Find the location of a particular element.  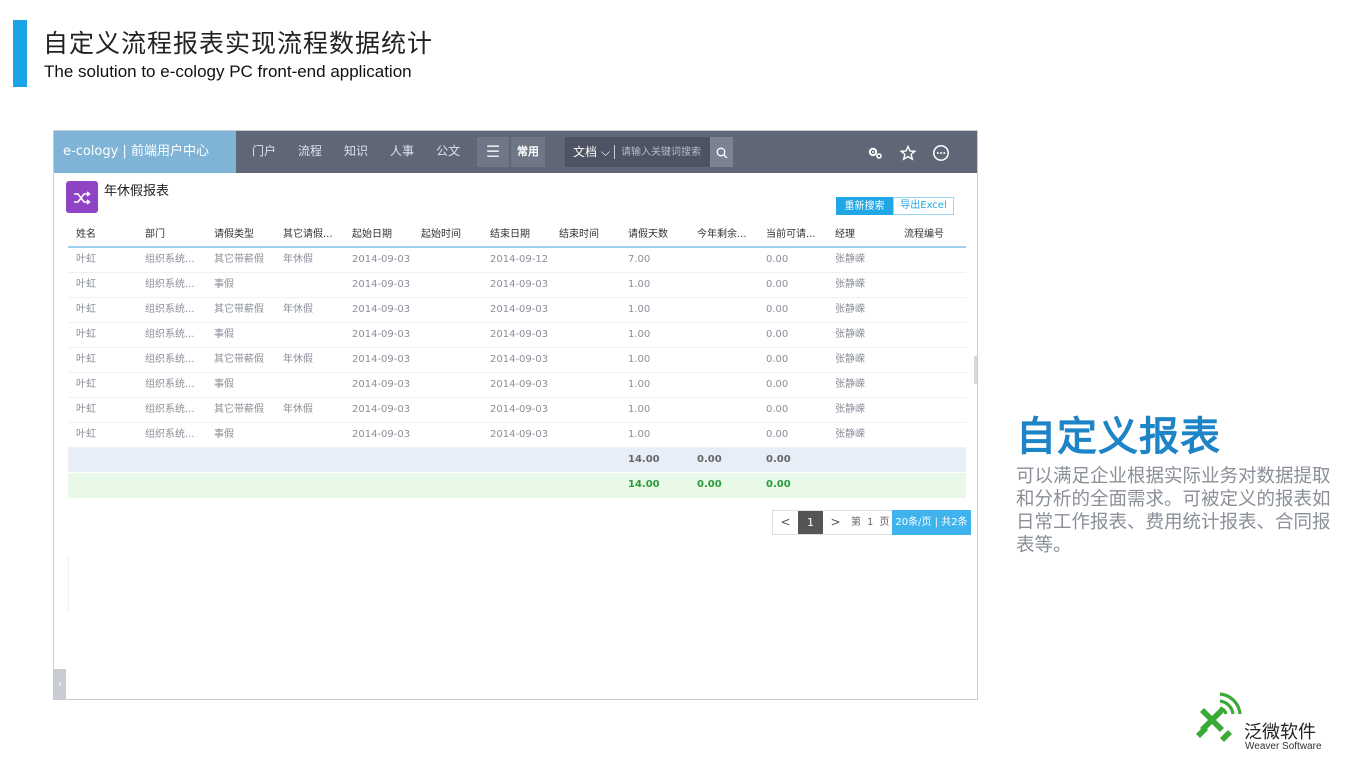

prev-page-button: < is located at coordinates (785, 522).